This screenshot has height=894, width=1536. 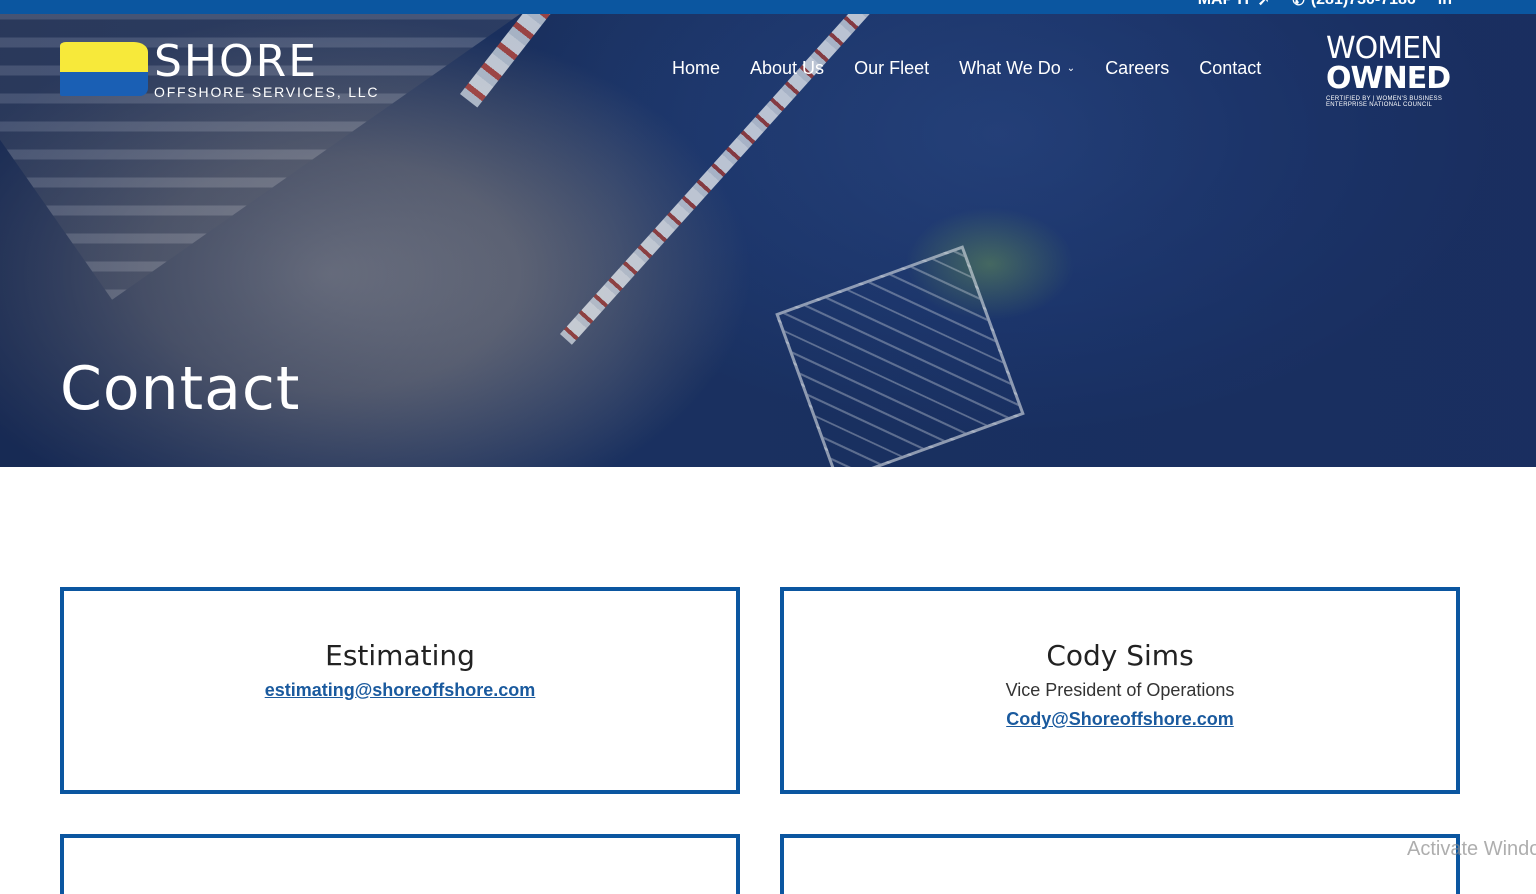 I want to click on contact-name: Cody Sims, so click(x=1120, y=655).